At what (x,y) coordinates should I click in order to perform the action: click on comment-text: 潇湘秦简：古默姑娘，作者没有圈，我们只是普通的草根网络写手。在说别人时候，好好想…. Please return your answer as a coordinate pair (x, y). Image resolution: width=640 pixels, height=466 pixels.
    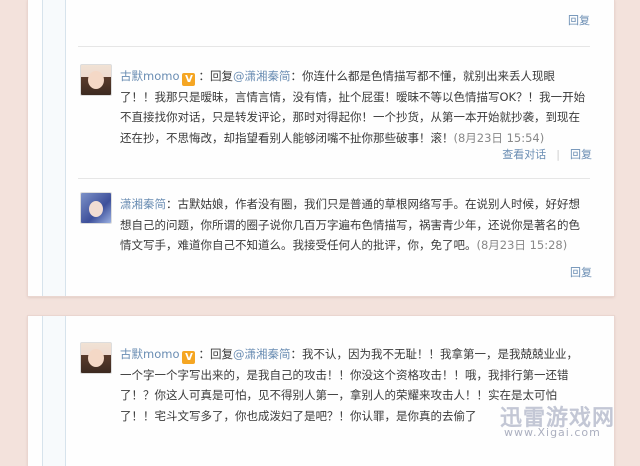
    Looking at the image, I should click on (354, 225).